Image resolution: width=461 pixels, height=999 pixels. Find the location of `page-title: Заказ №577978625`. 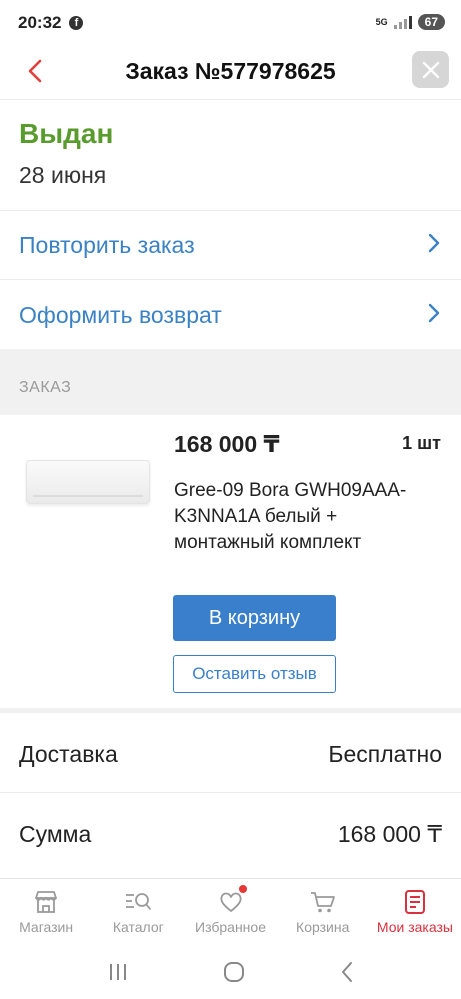

page-title: Заказ №577978625 is located at coordinates (230, 71).